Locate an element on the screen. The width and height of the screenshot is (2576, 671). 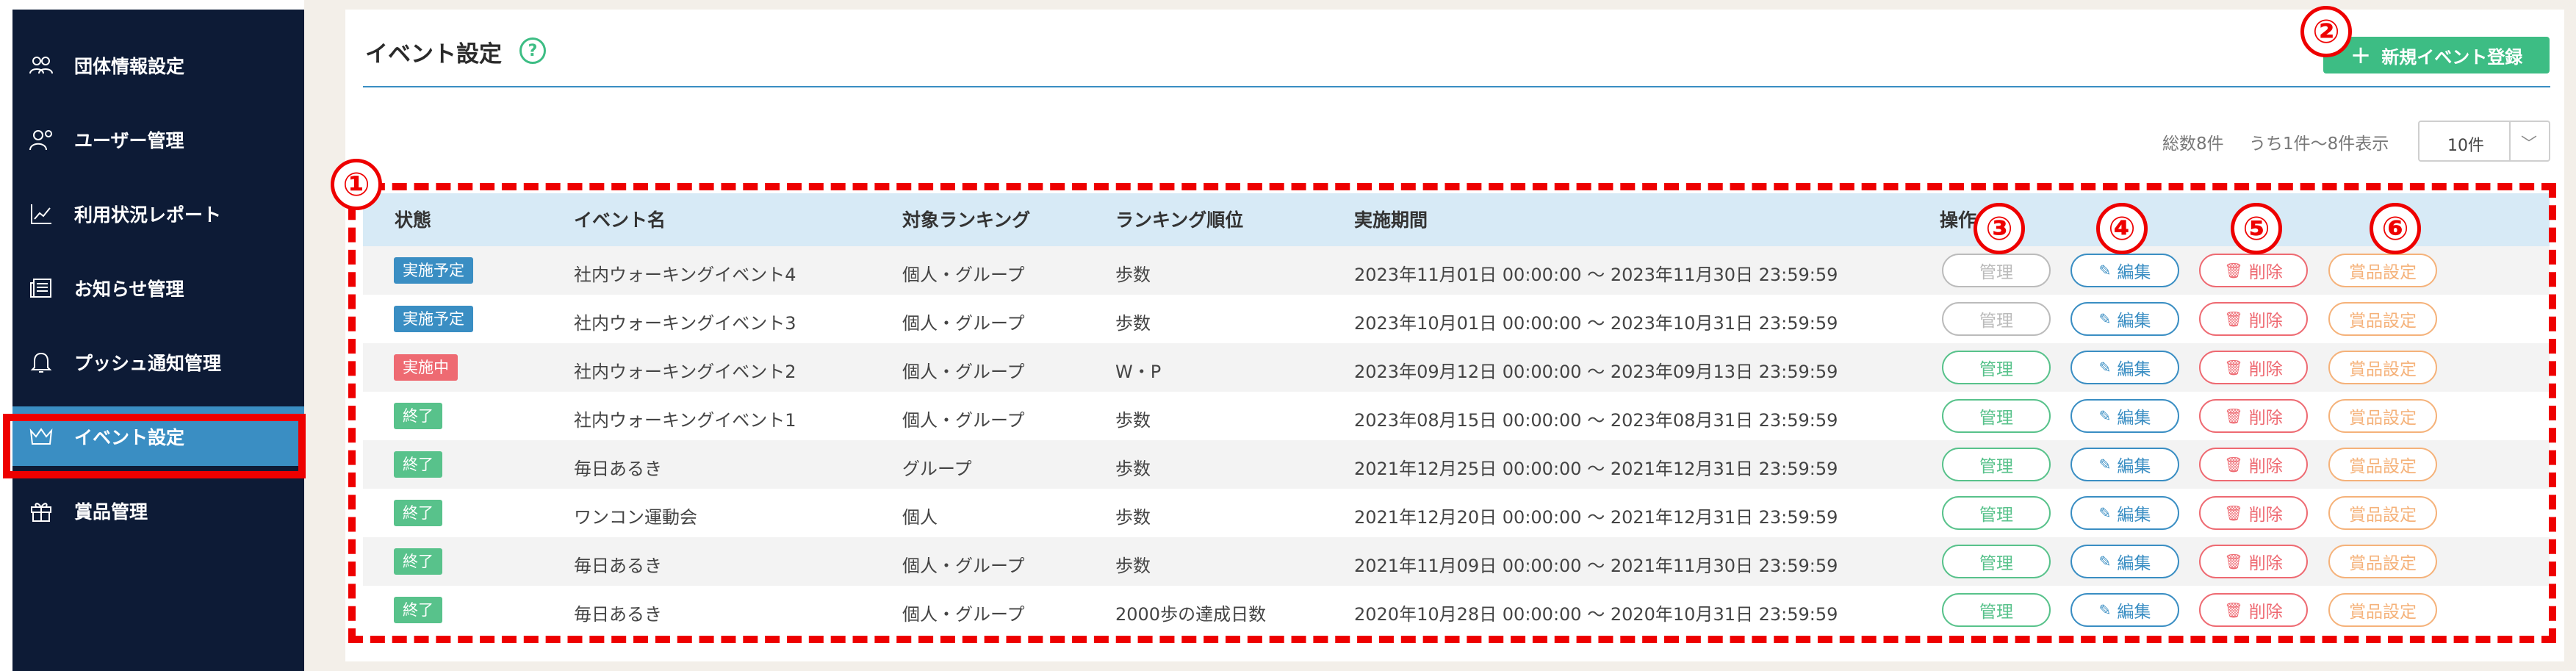
display-range: うち1件〜8件表示 is located at coordinates (2319, 144).